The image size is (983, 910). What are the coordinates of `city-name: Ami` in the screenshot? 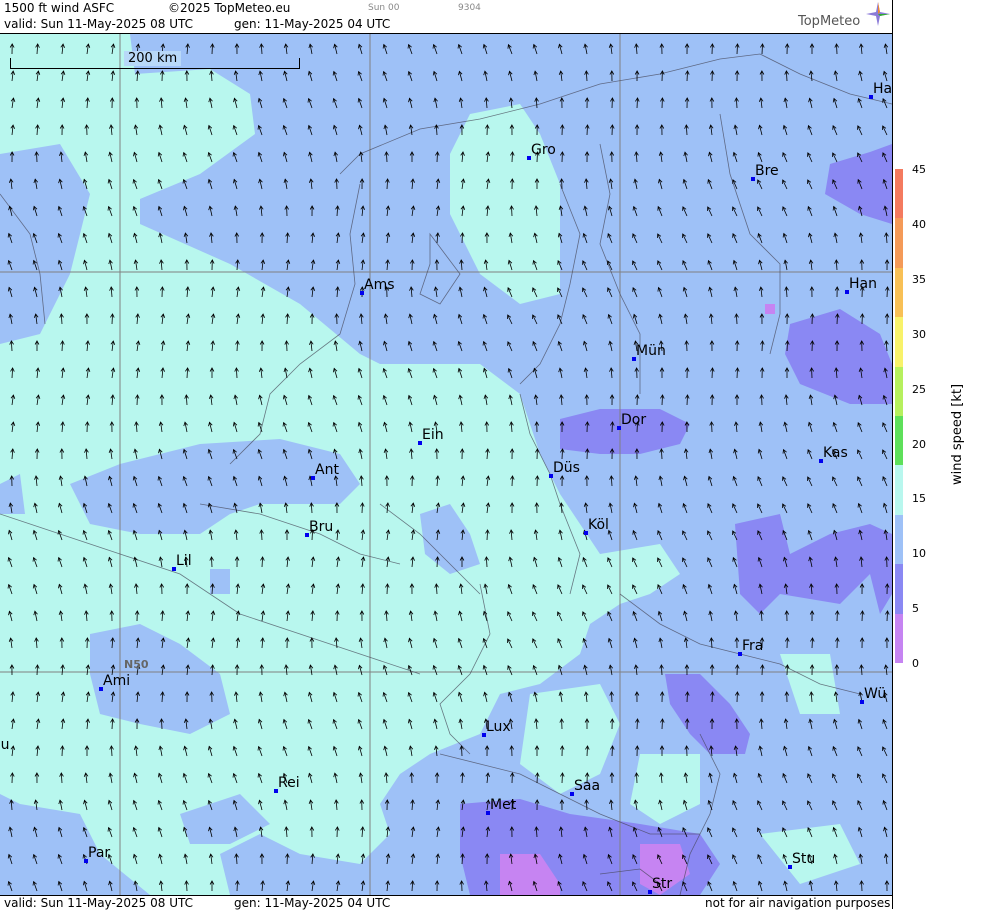 It's located at (116, 681).